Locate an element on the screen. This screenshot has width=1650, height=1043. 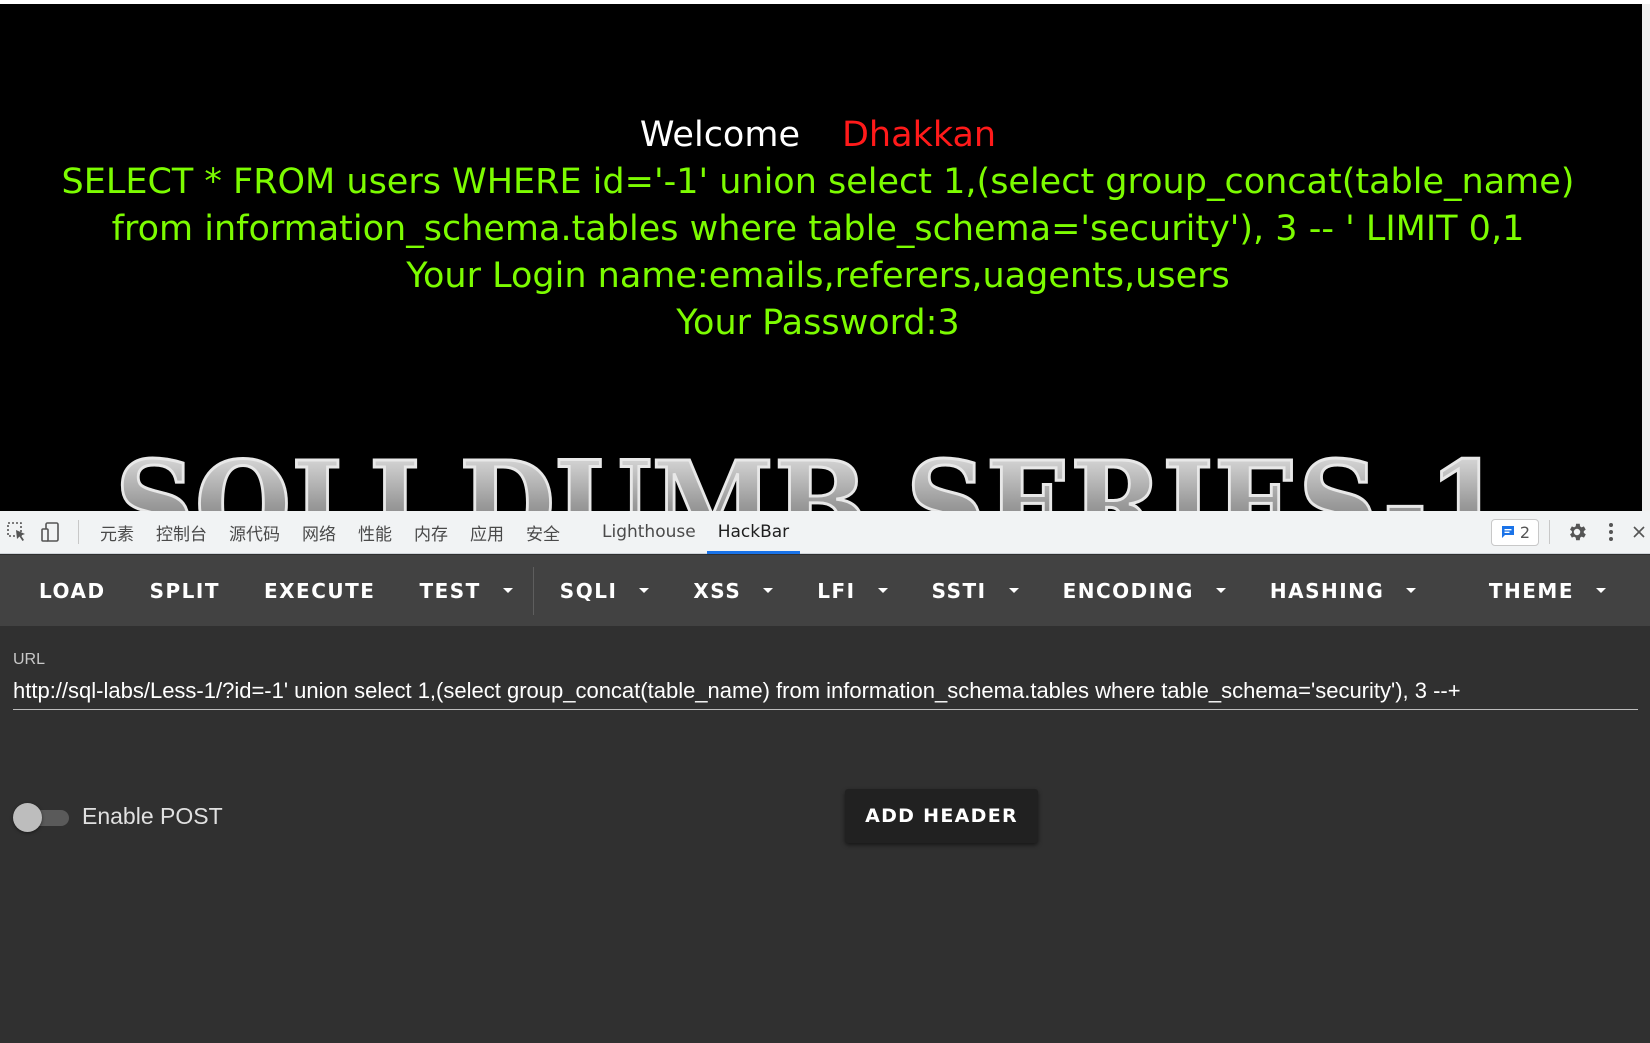
hashing-dropdown: HASHING is located at coordinates (1343, 590).